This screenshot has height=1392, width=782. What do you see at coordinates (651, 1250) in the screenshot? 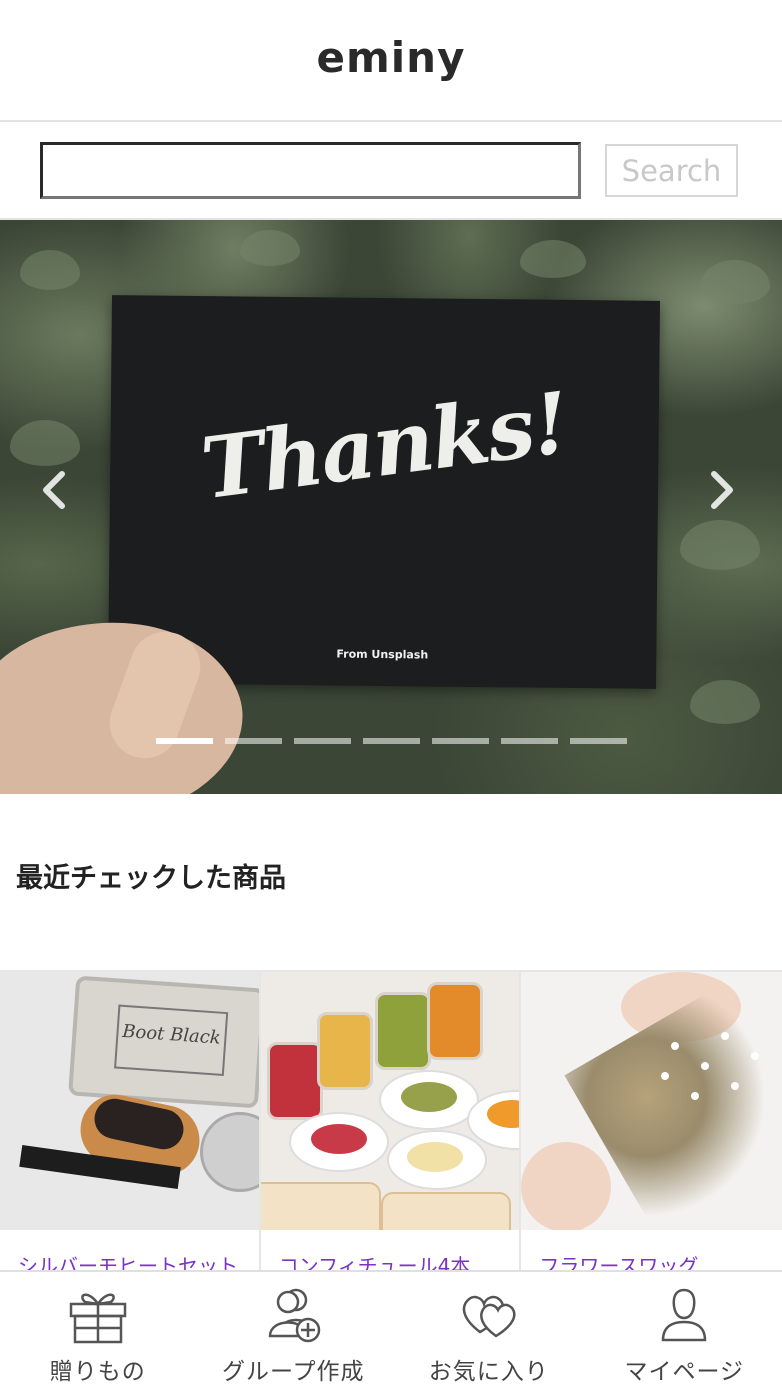
I see `product-name: フラワースワッグ` at bounding box center [651, 1250].